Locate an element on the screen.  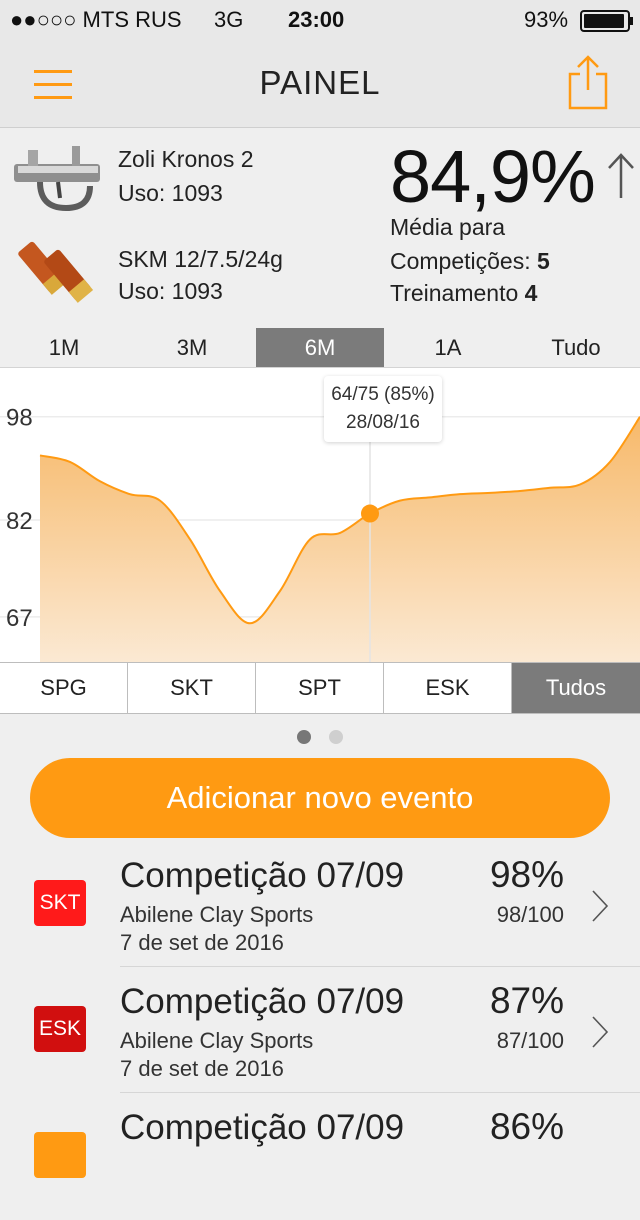
event-percent: 86% is located at coordinates (526, 1126).